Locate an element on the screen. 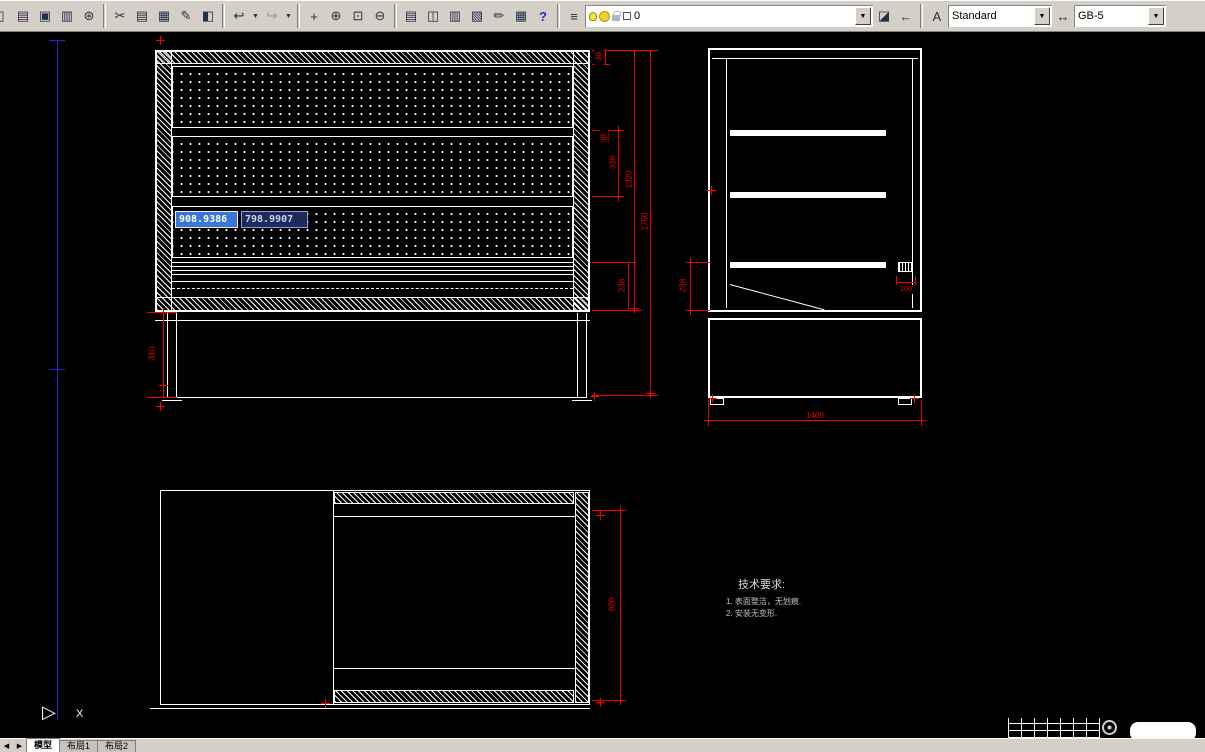 Image resolution: width=1205 pixels, height=752 pixels. dim-line-slot-width is located at coordinates (906, 282).